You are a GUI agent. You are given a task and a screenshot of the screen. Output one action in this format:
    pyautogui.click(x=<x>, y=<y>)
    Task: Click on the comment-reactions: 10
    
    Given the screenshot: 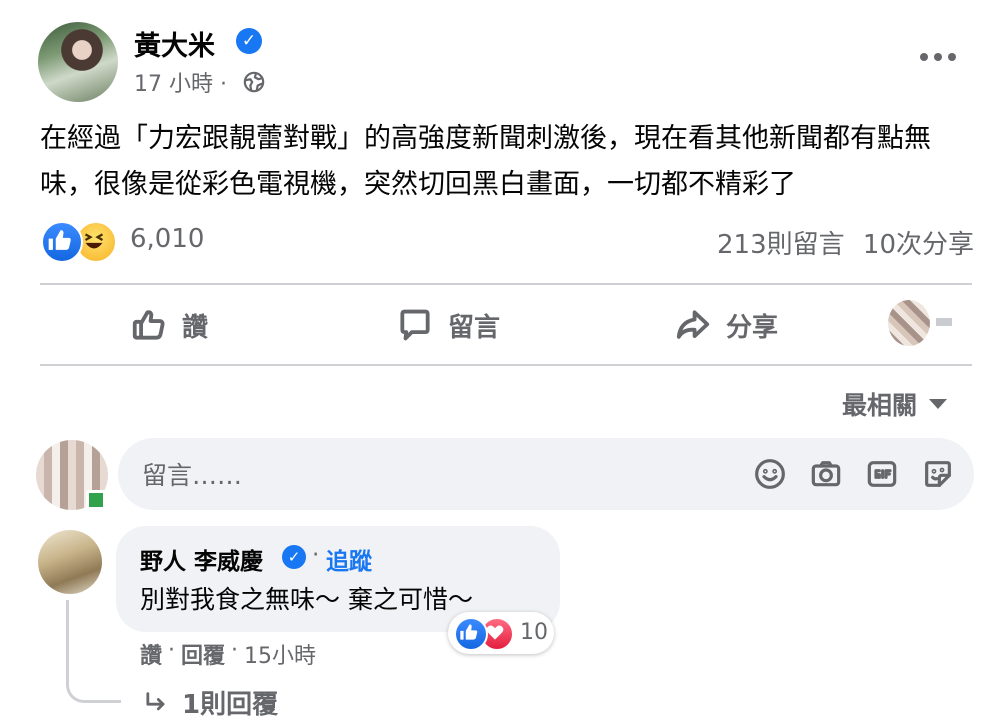 What is the action you would take?
    pyautogui.click(x=501, y=633)
    